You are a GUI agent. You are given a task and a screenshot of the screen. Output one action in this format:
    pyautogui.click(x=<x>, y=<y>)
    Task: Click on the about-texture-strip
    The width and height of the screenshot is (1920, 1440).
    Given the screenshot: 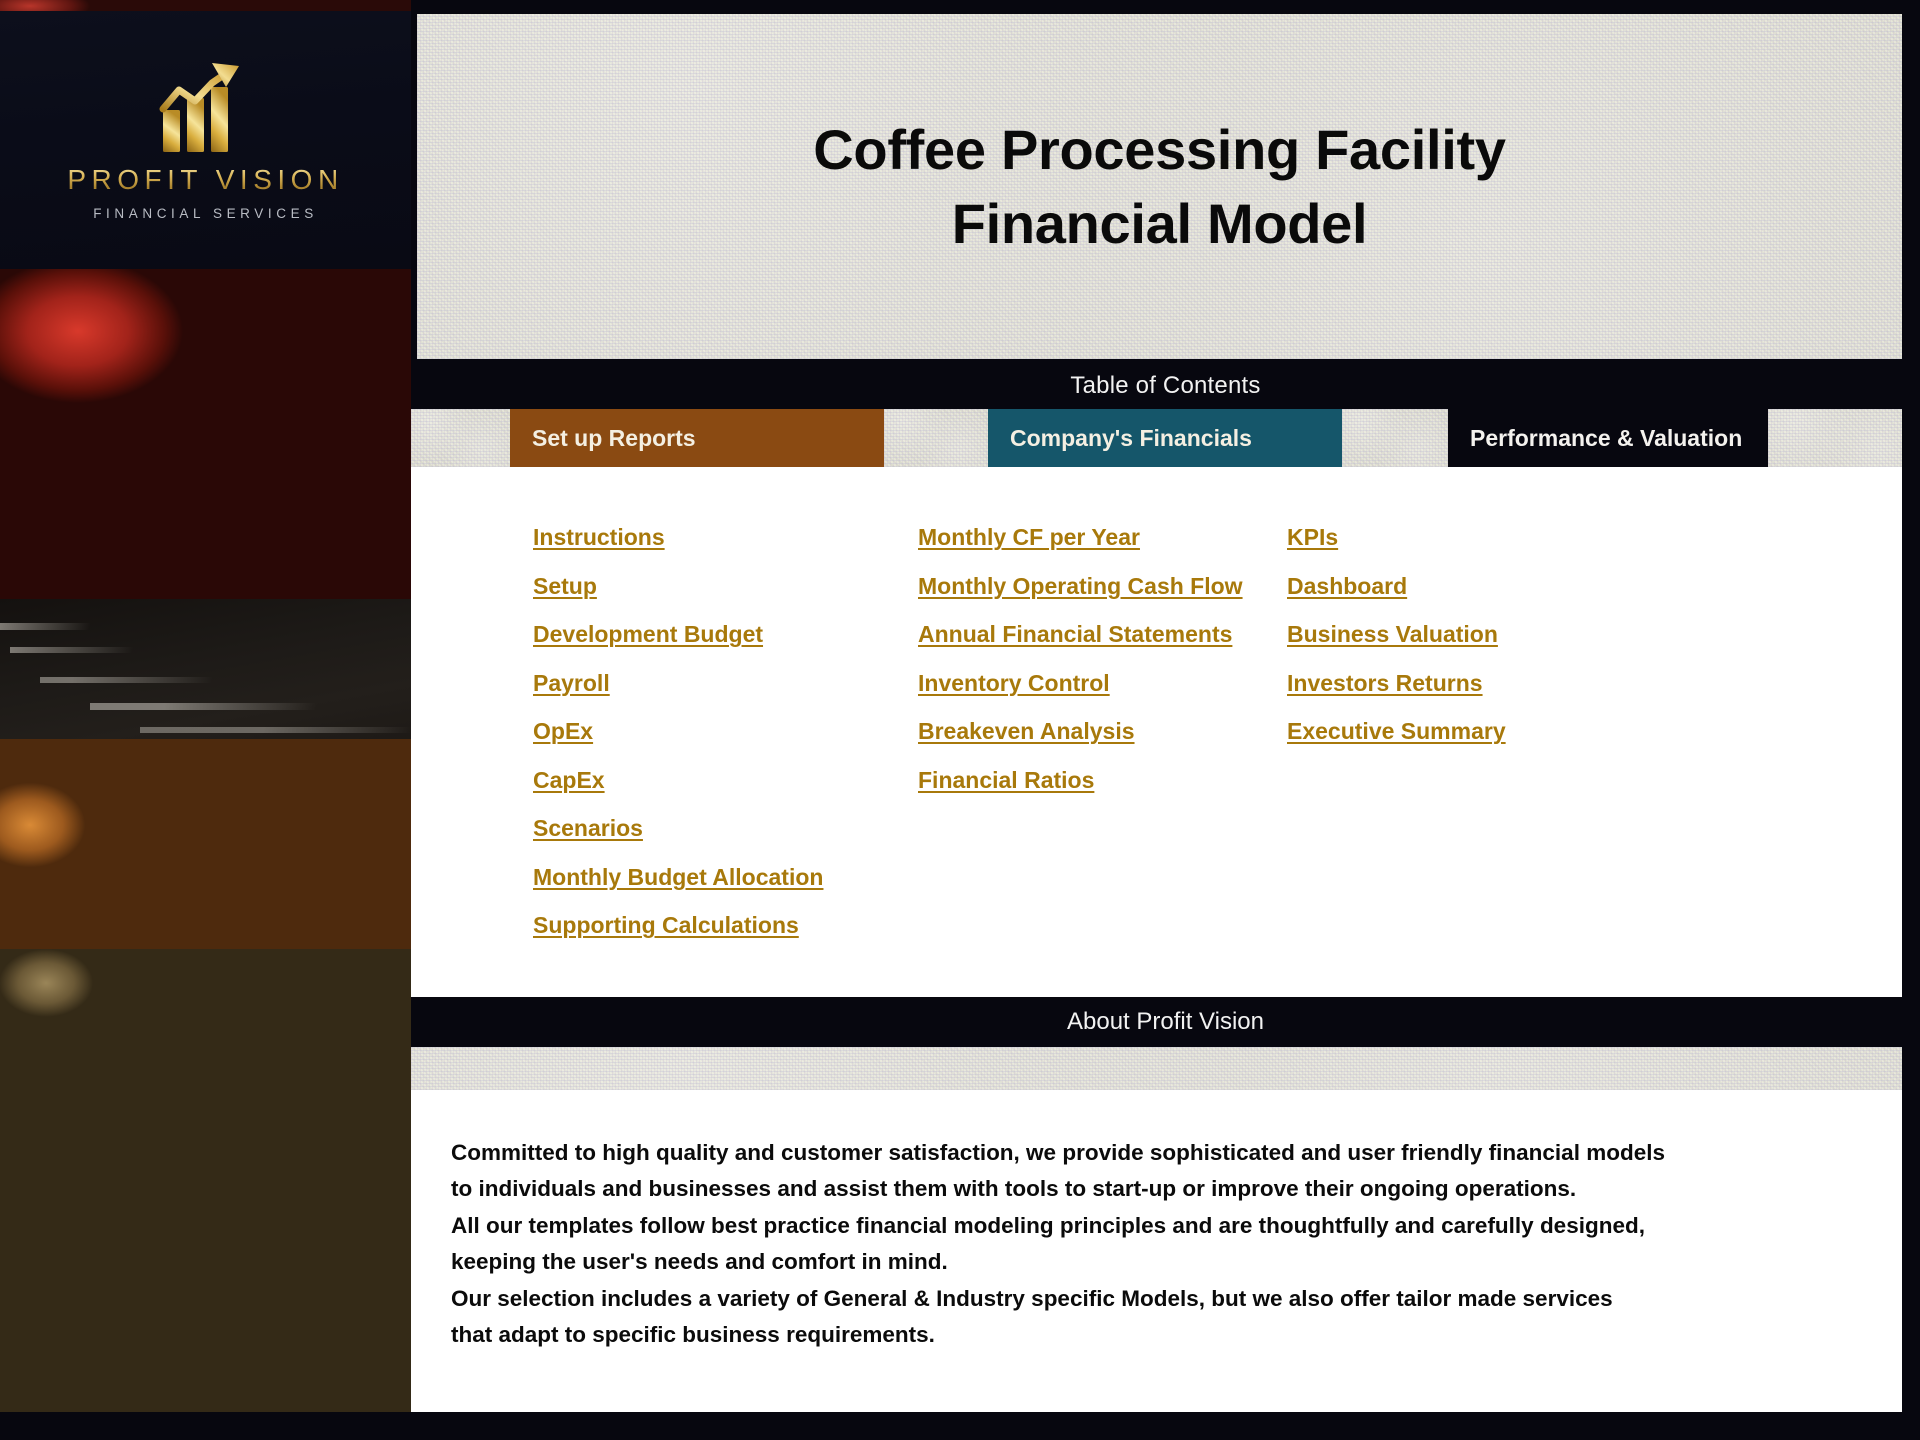 What is the action you would take?
    pyautogui.click(x=1165, y=1068)
    